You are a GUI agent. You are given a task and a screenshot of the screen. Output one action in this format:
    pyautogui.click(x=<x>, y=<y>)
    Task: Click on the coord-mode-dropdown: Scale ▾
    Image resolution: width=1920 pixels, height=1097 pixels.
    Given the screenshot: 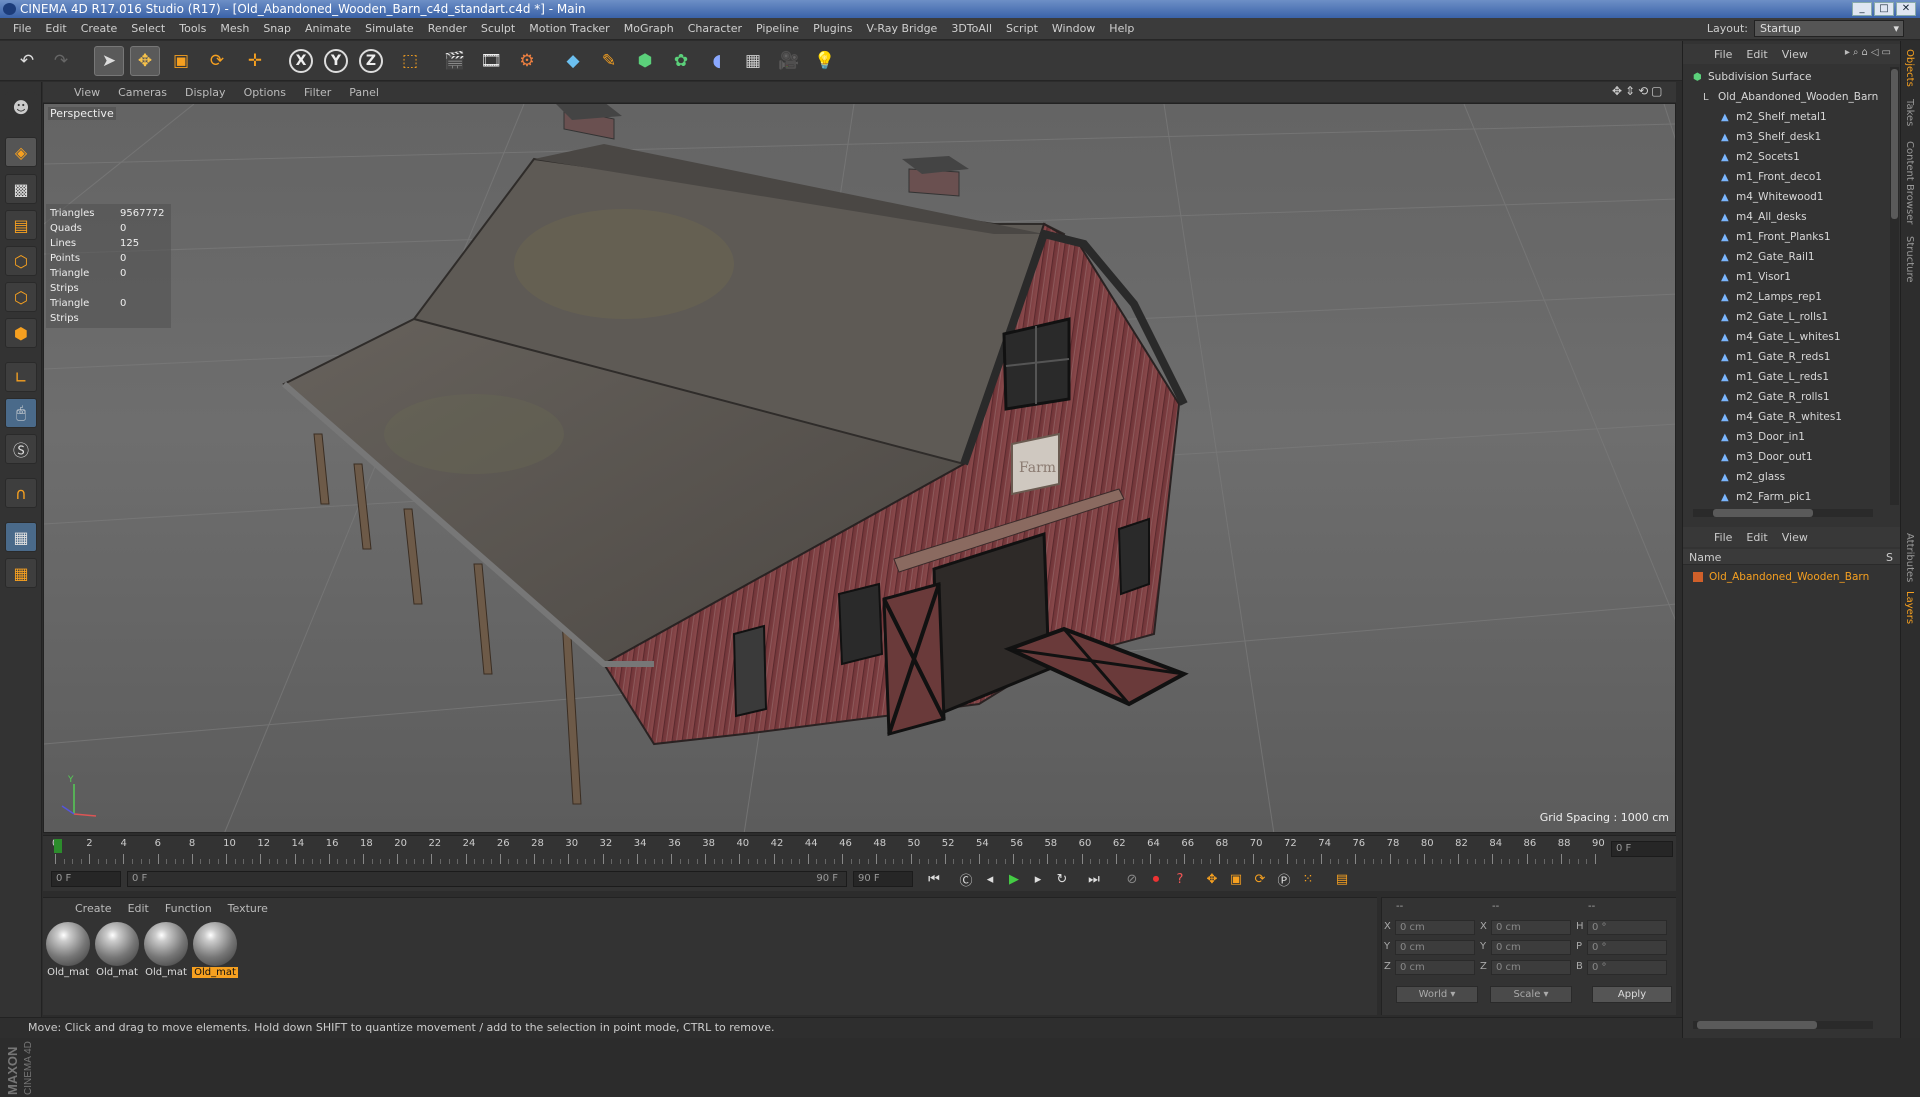 What is the action you would take?
    pyautogui.click(x=1531, y=994)
    